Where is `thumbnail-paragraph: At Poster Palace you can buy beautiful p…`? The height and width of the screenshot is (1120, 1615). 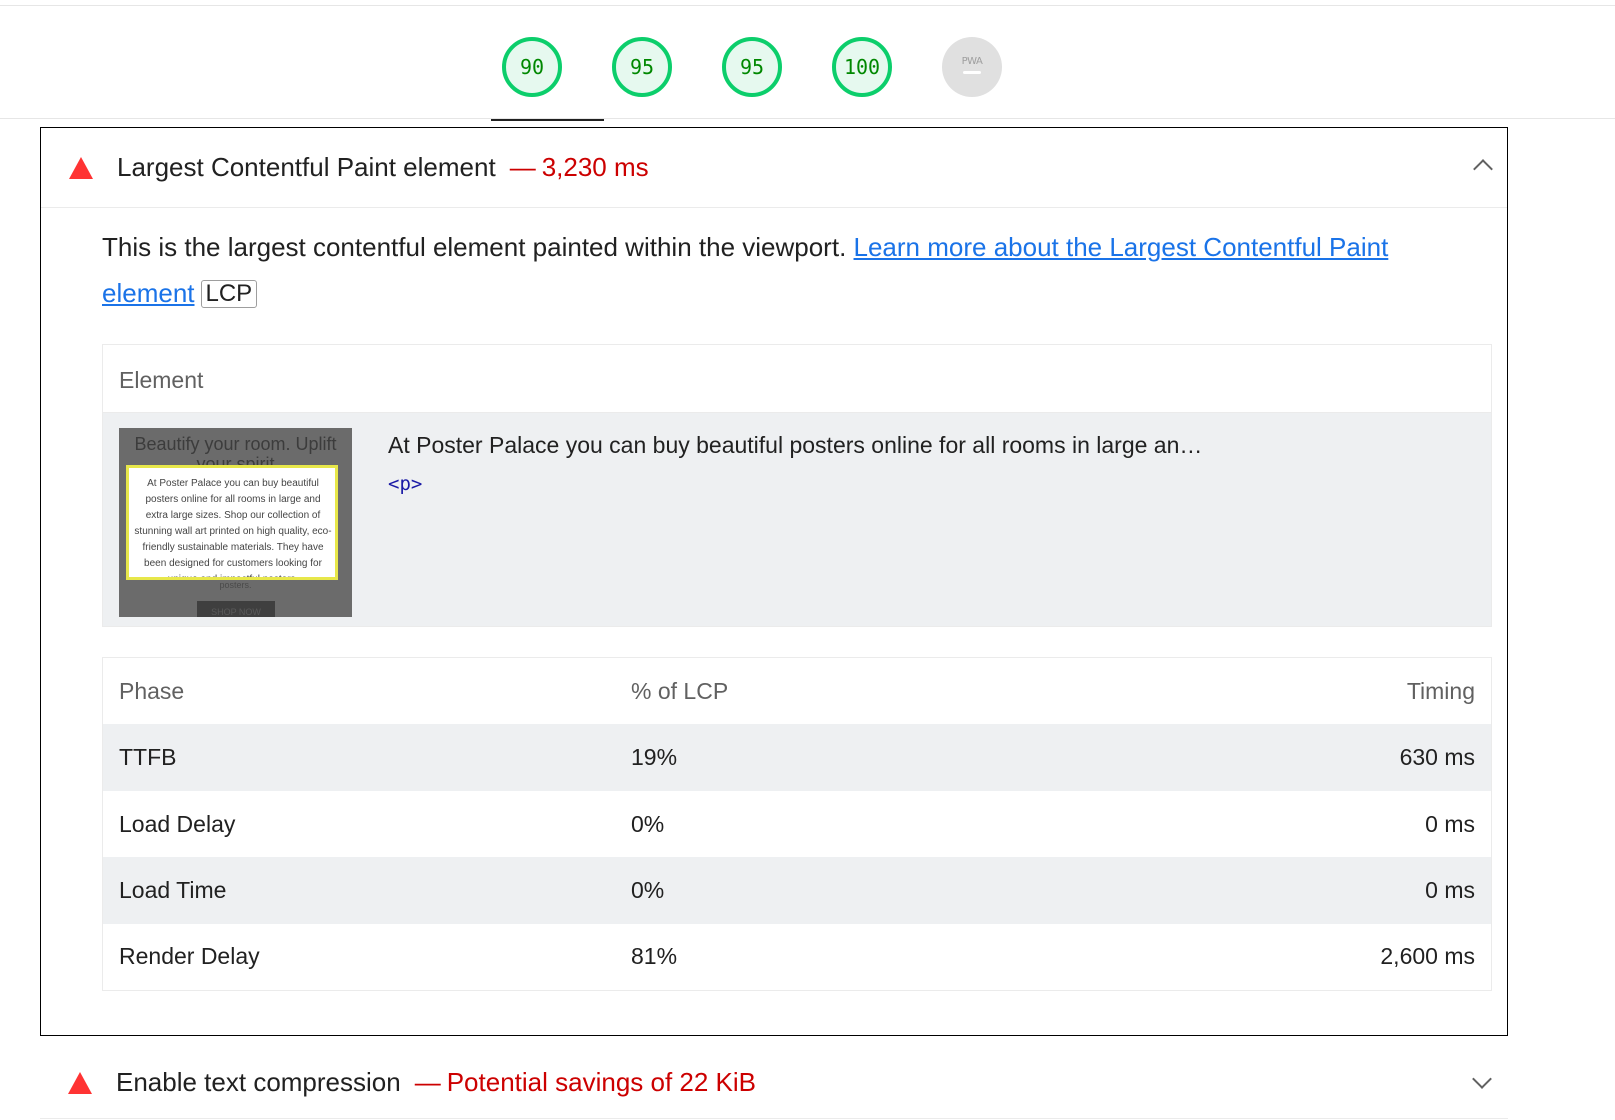 thumbnail-paragraph: At Poster Palace you can buy beautiful p… is located at coordinates (233, 529).